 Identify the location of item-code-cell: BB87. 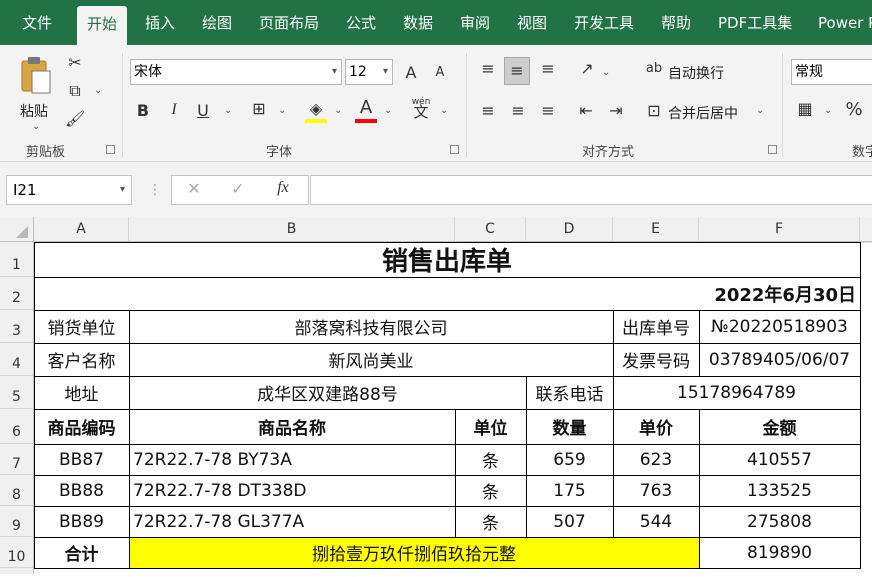
(81, 459).